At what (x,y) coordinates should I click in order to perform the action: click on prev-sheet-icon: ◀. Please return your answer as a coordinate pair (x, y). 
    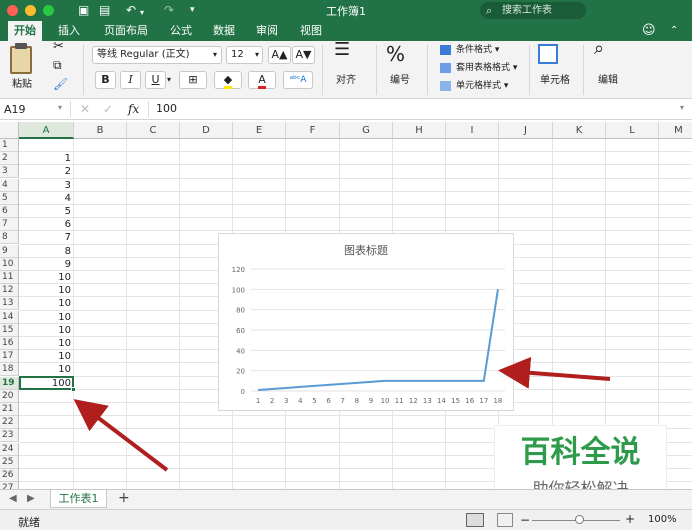
    Looking at the image, I should click on (13, 498).